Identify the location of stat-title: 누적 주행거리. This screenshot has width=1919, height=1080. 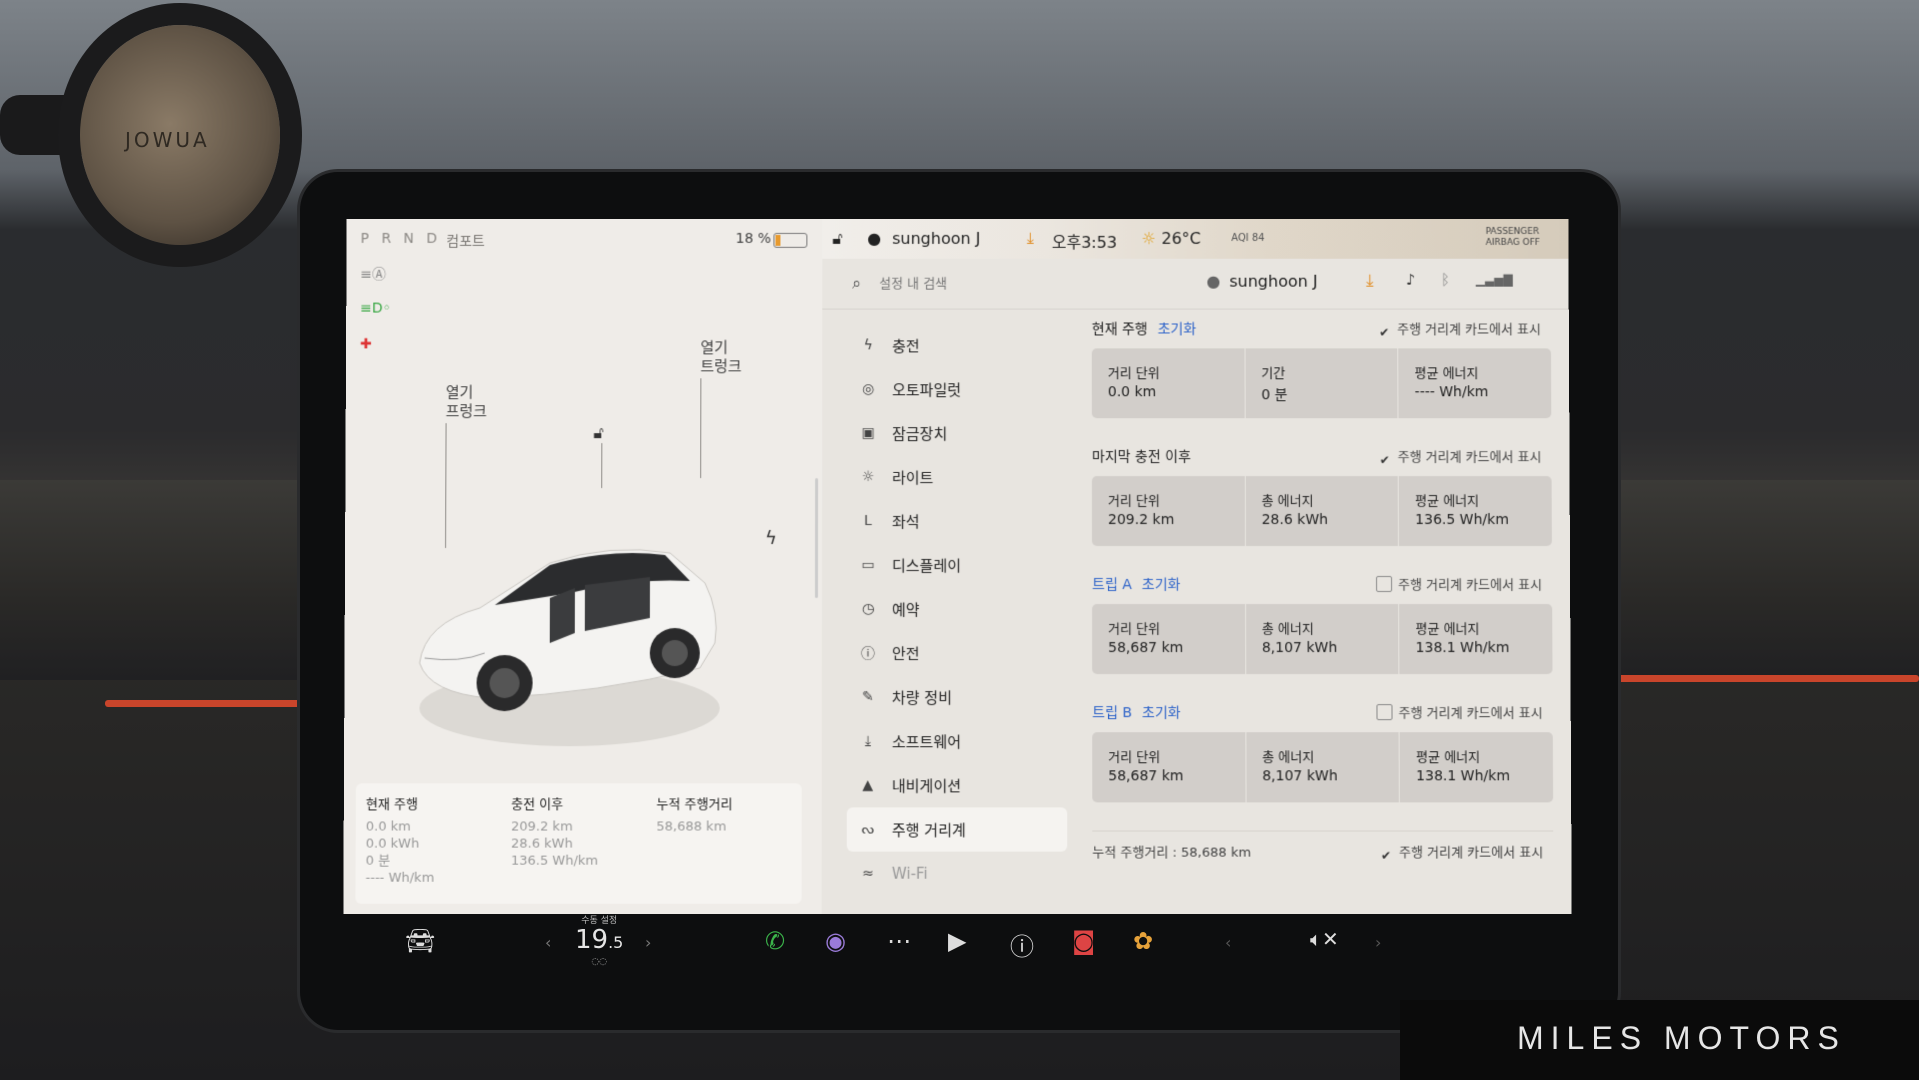
(694, 805).